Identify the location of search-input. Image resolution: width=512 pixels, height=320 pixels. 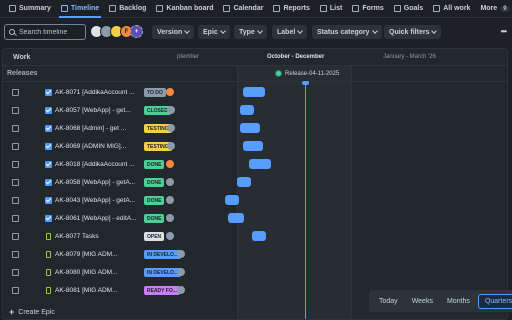
(51, 32).